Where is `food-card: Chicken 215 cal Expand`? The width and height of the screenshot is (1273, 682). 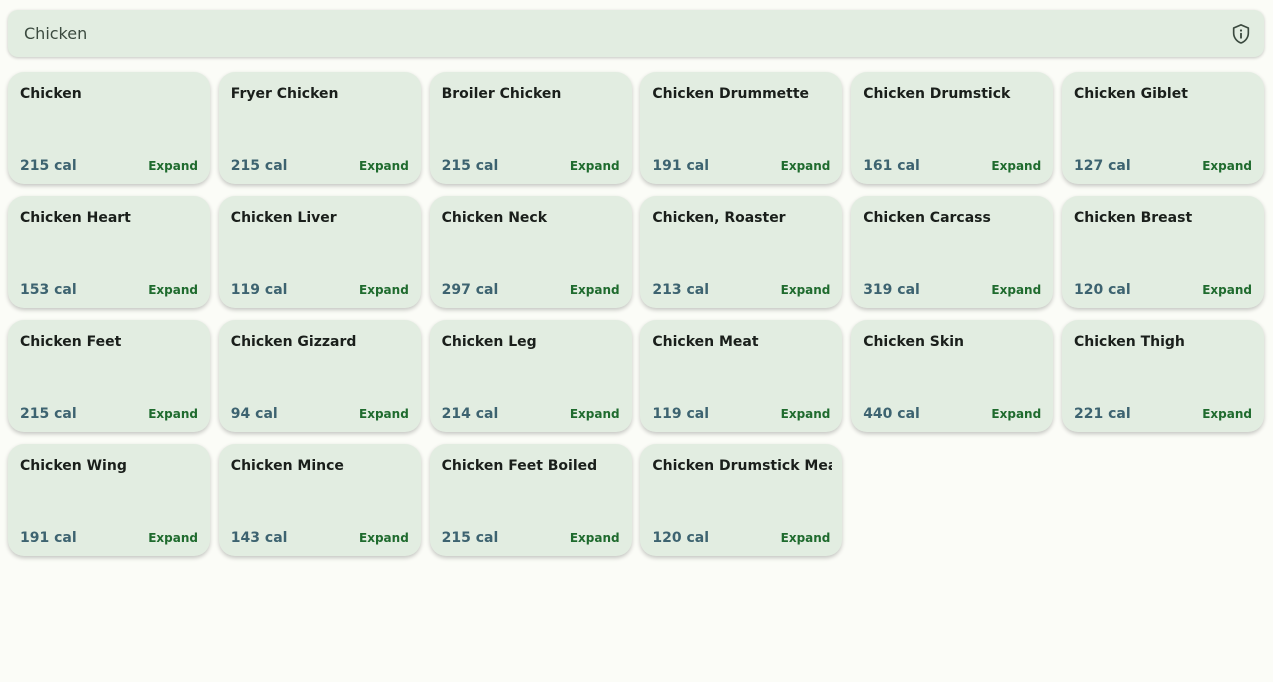
food-card: Chicken 215 cal Expand is located at coordinates (109, 128).